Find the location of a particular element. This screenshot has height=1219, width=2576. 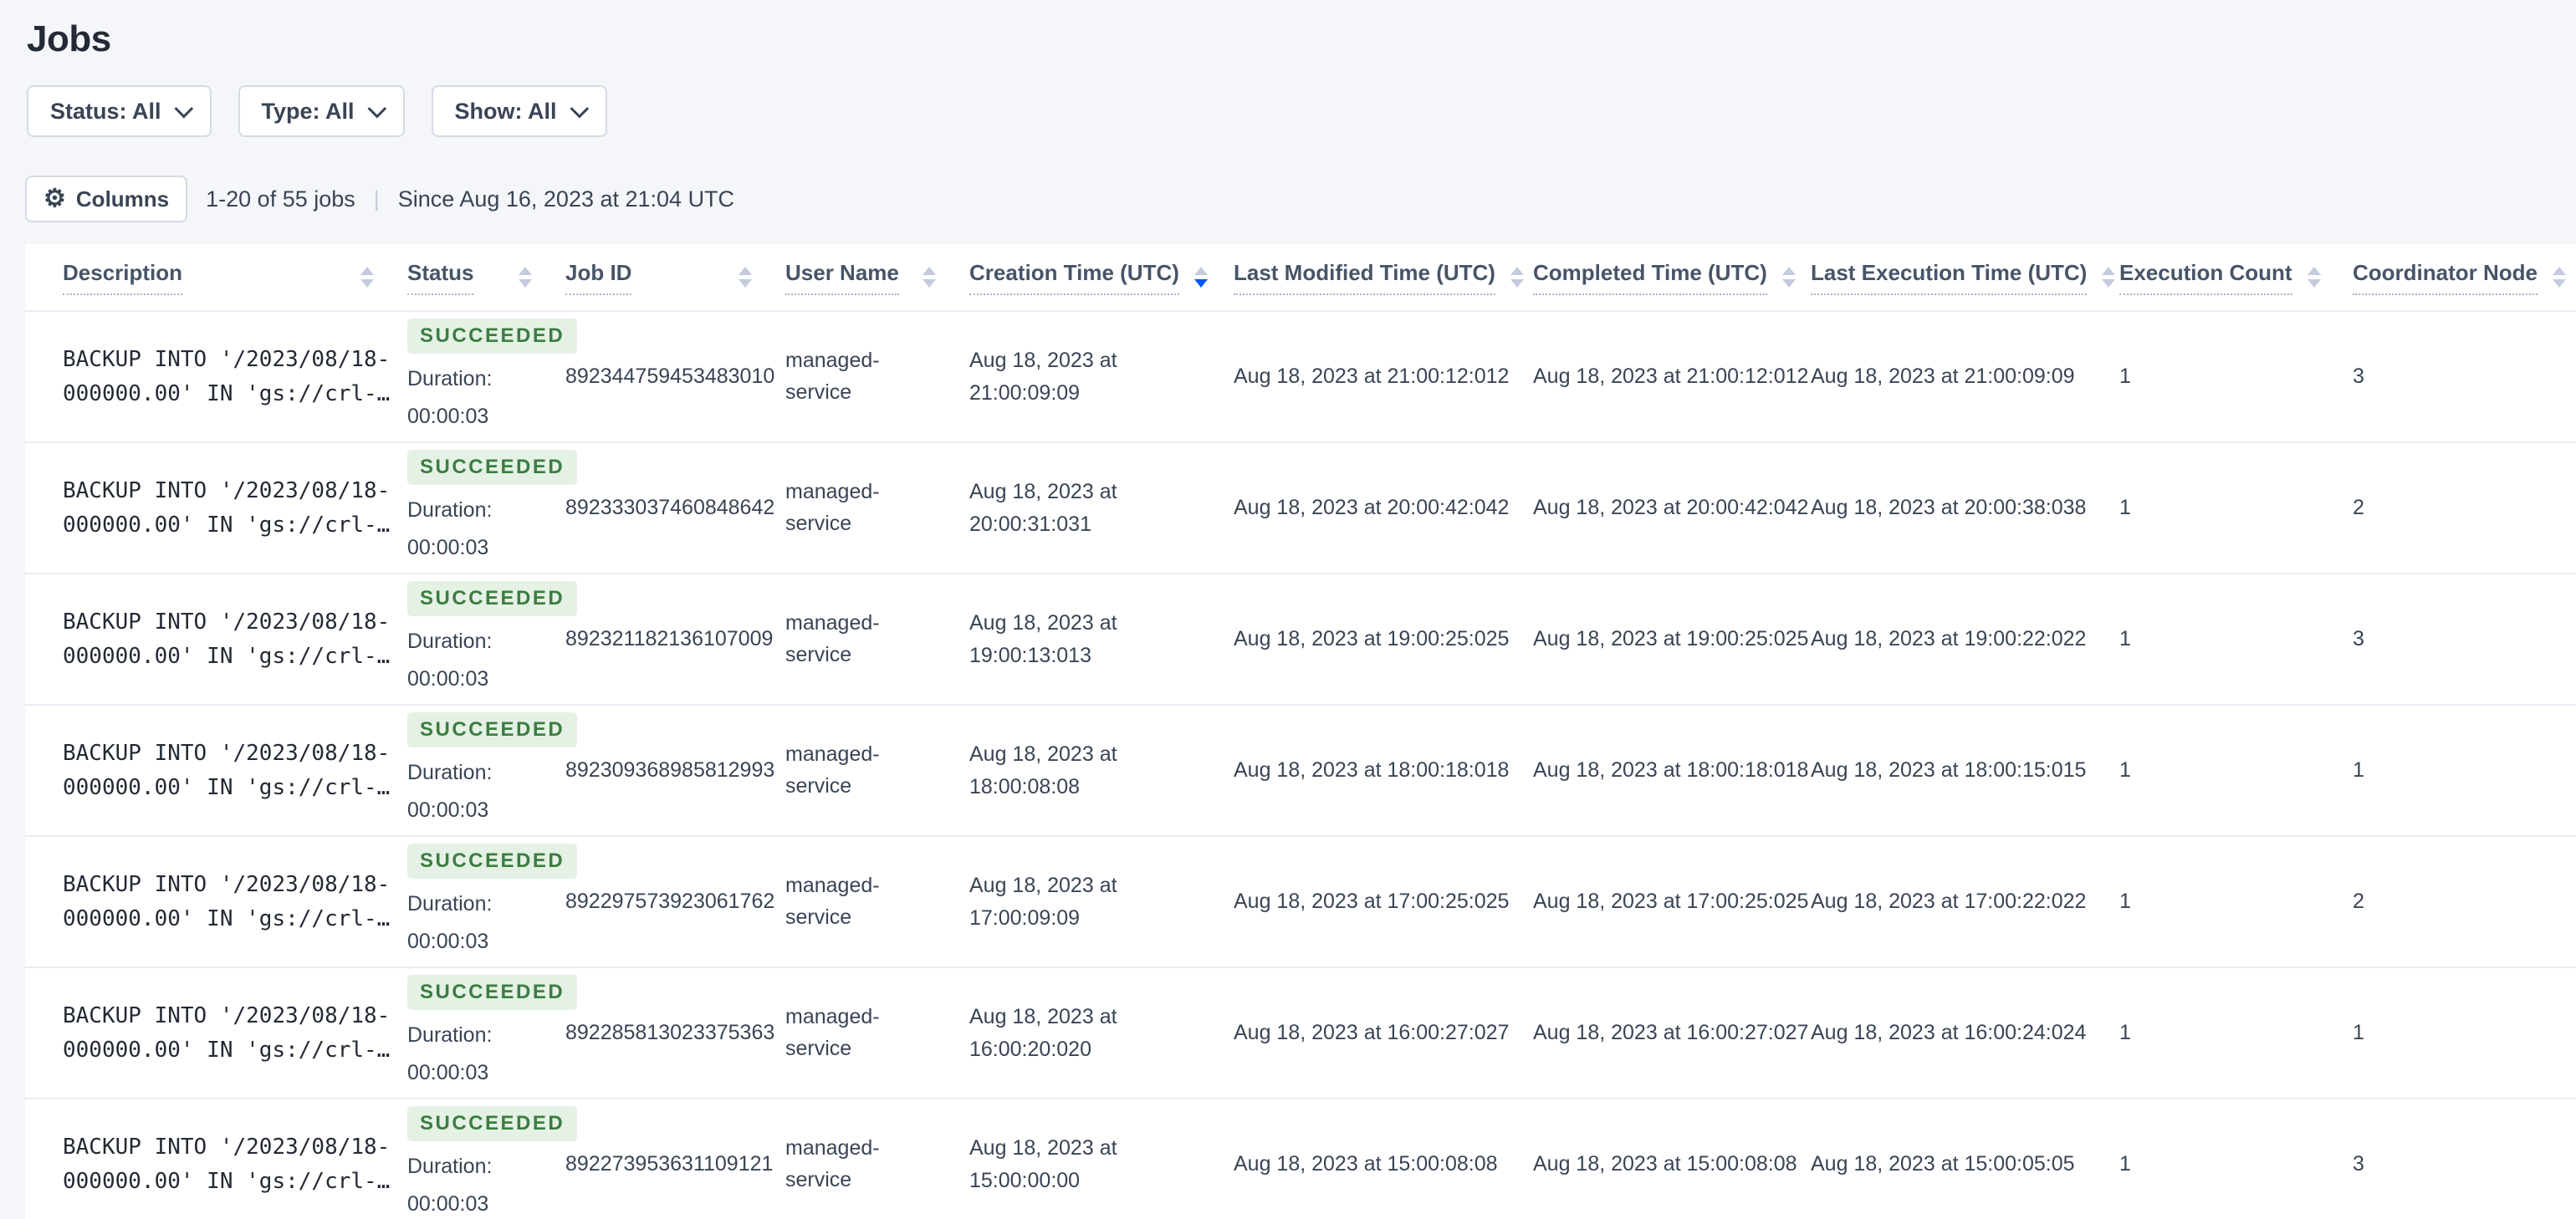

chevron-down-icon is located at coordinates (376, 109).